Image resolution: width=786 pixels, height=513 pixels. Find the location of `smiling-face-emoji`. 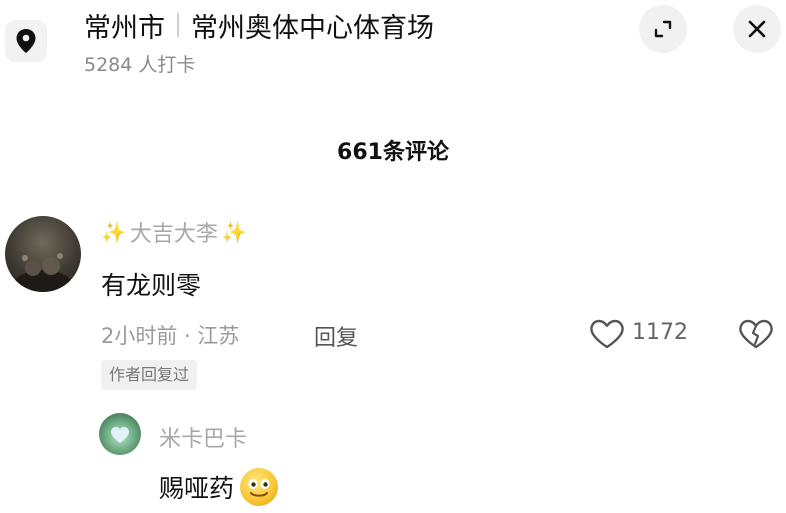

smiling-face-emoji is located at coordinates (259, 487).